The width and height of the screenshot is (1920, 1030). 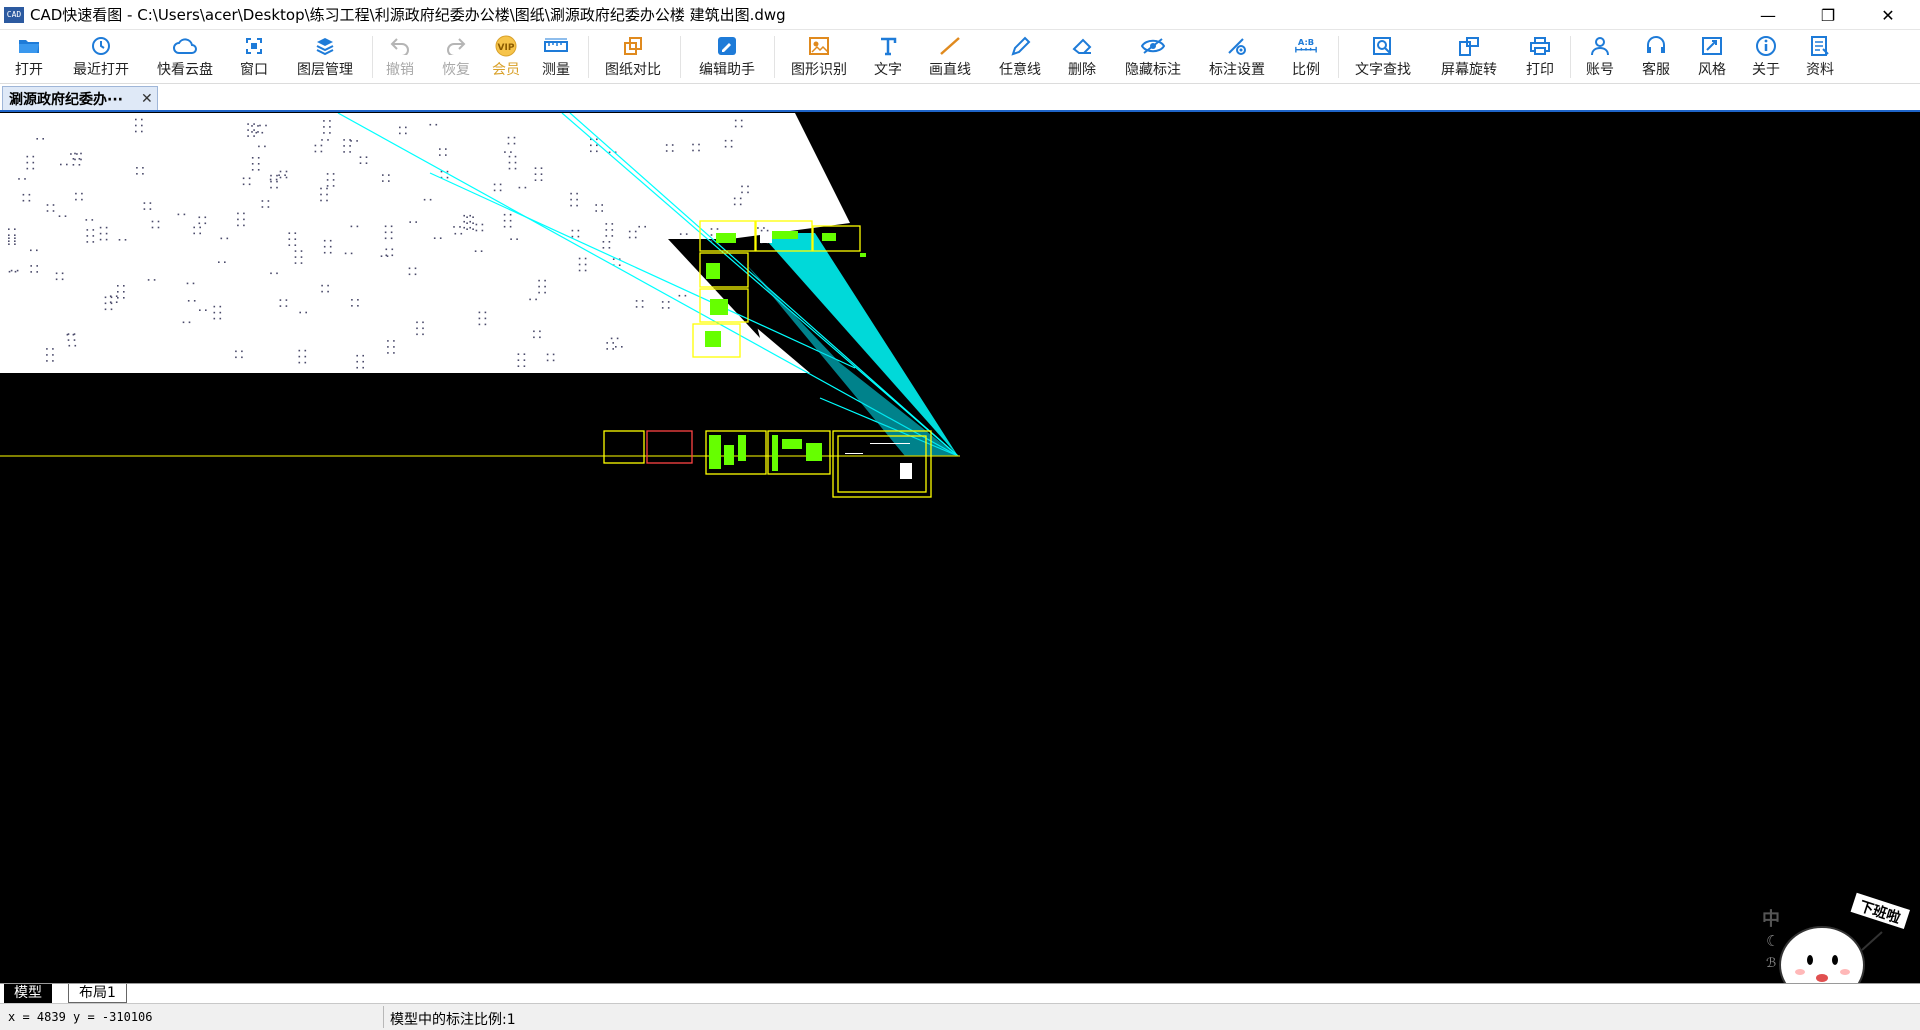 What do you see at coordinates (97, 993) in the screenshot?
I see `tab-layout1: 布局1` at bounding box center [97, 993].